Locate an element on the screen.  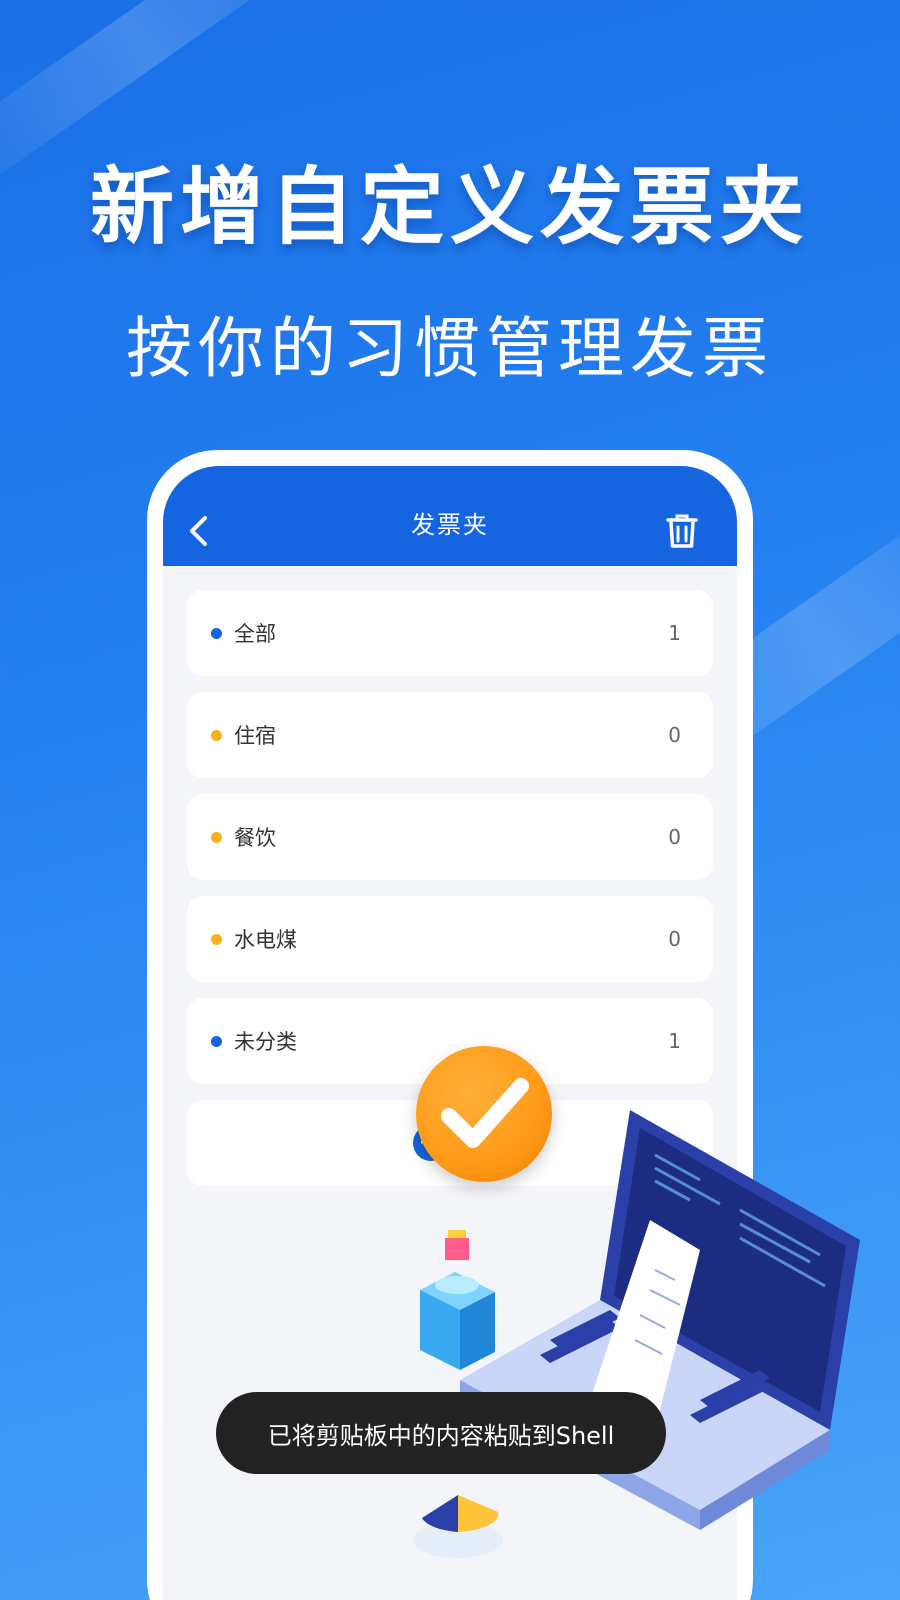
folder-item-dining: 餐饮 0 is located at coordinates (450, 837).